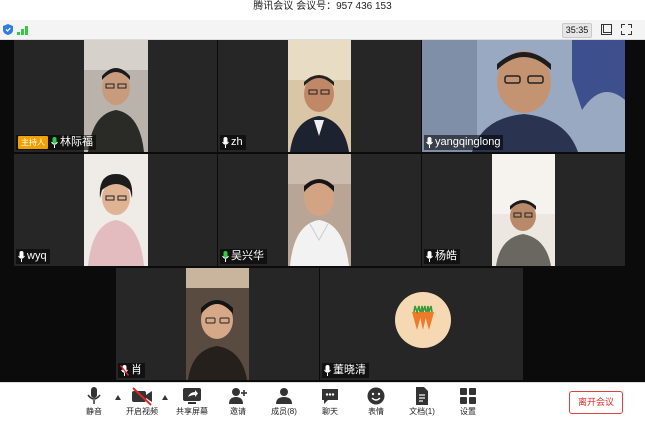 This screenshot has width=645, height=421. I want to click on chat-button: 聊天, so click(330, 403).